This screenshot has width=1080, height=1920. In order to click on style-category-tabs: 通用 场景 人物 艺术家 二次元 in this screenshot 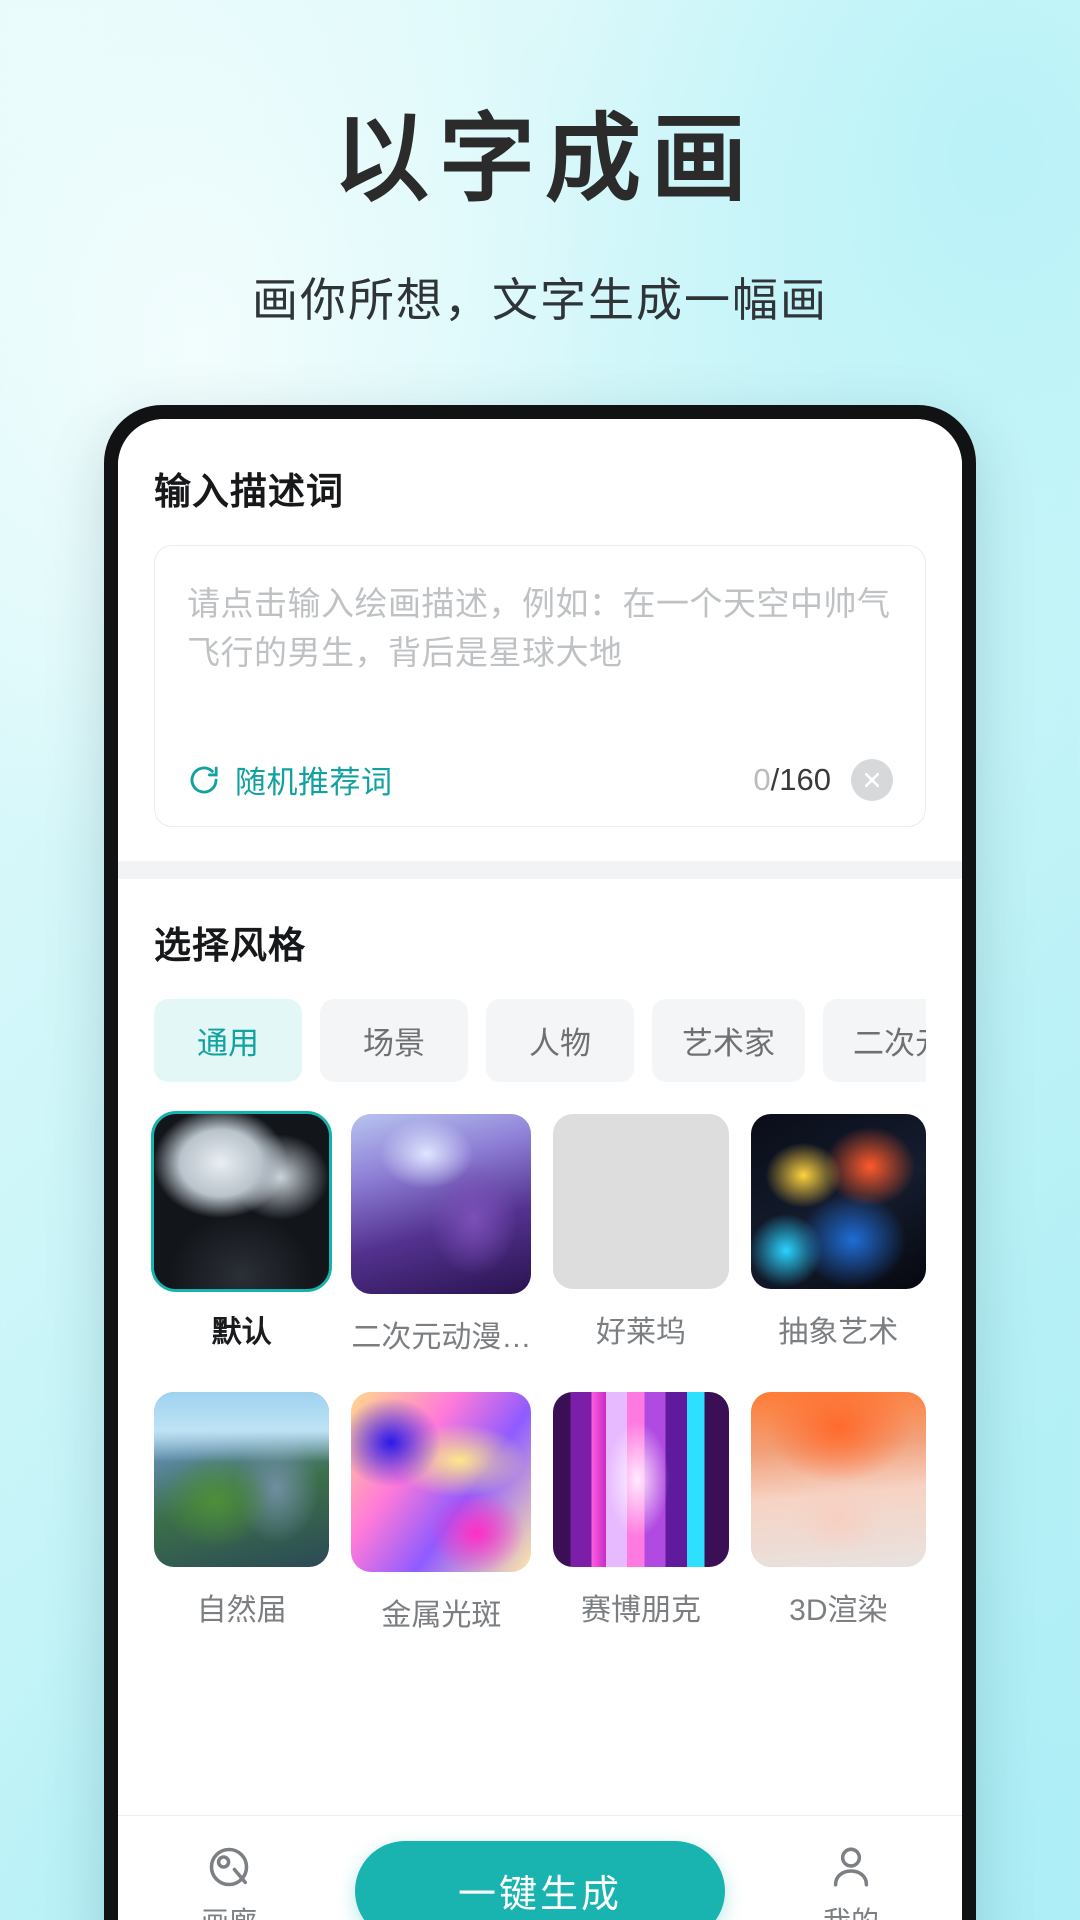, I will do `click(540, 1040)`.